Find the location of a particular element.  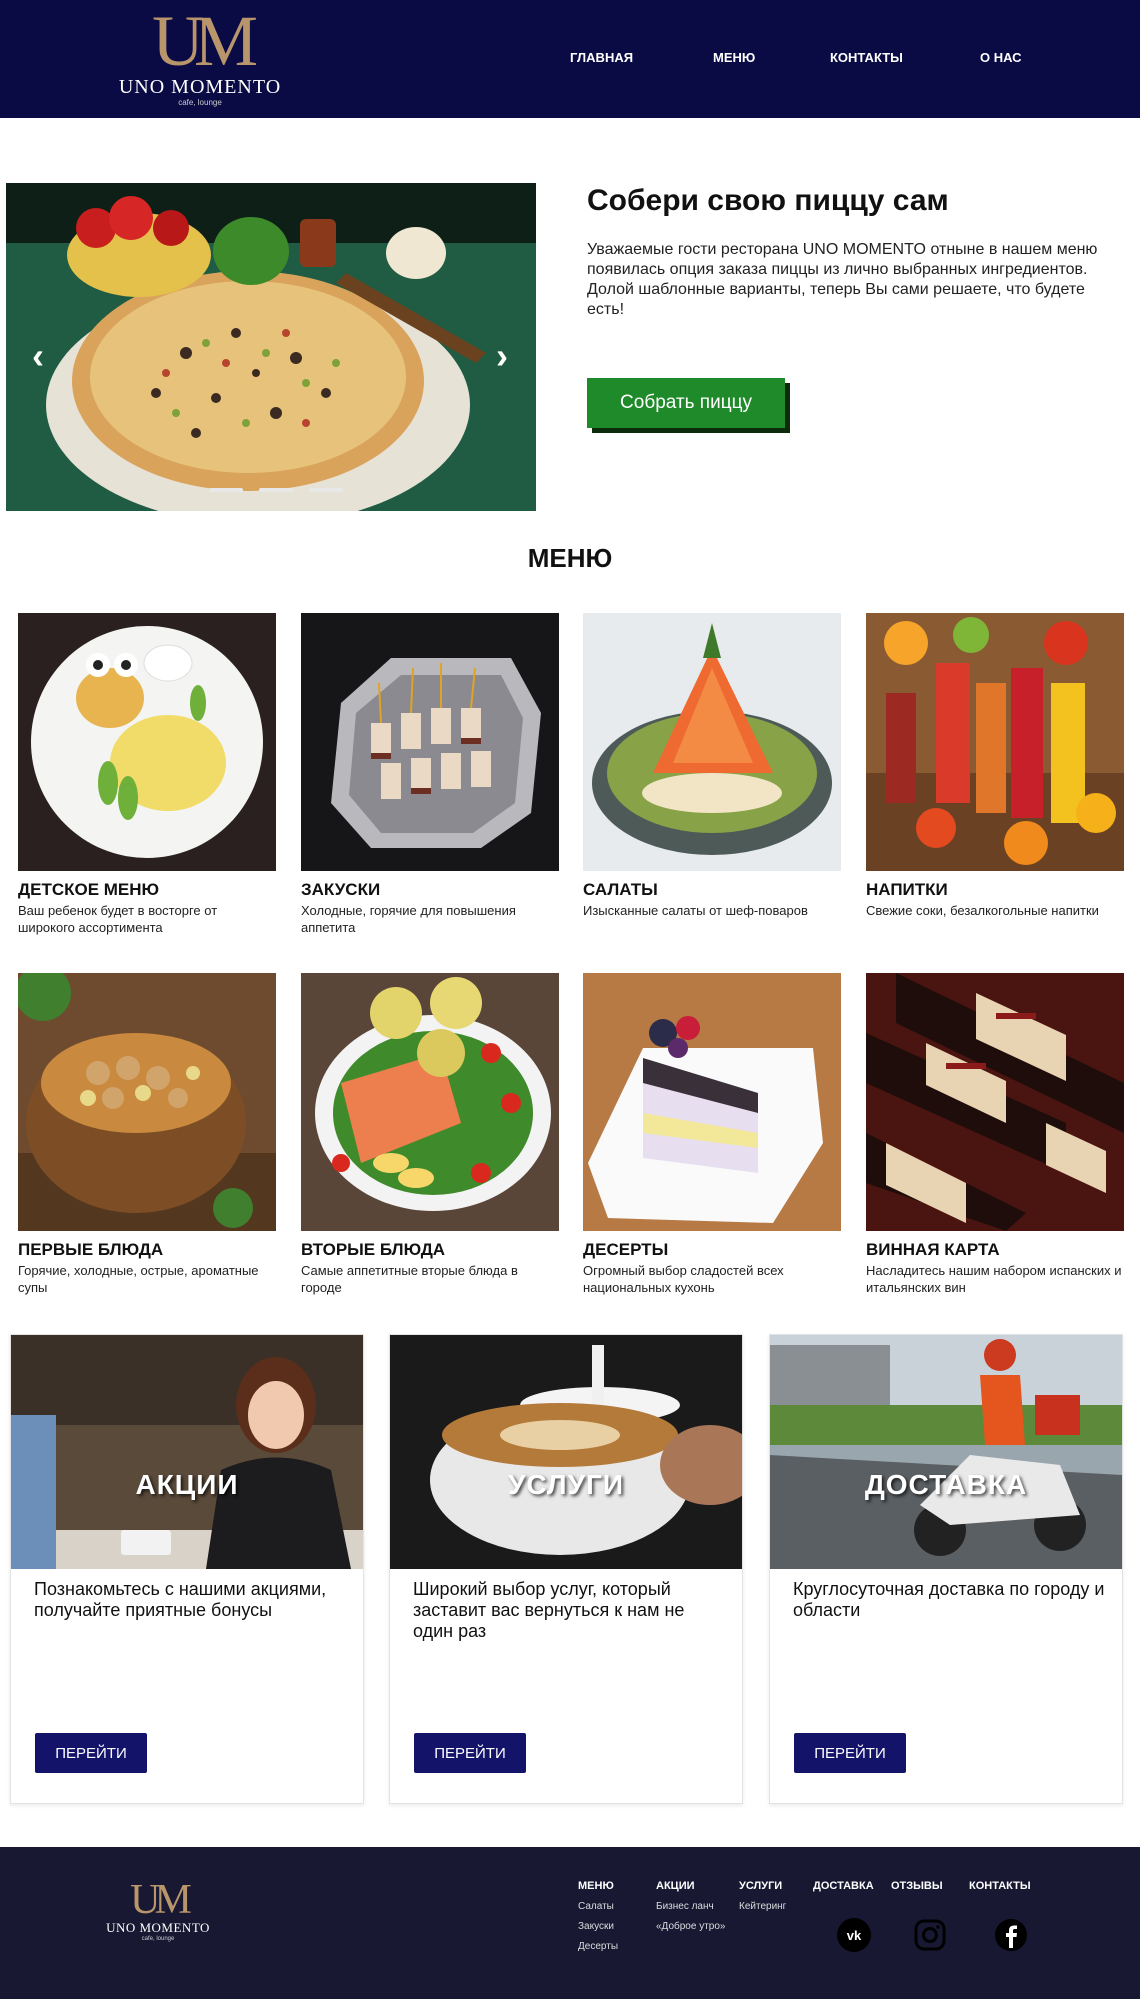

footer-link-snacks: Закуски is located at coordinates (598, 1926).